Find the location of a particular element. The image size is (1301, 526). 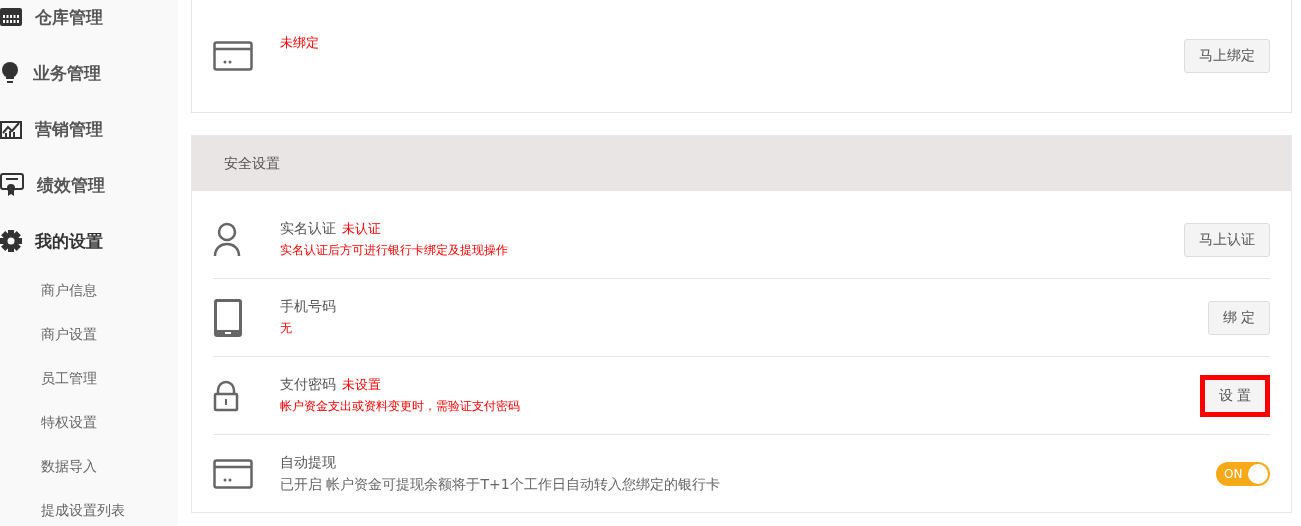

sidebar-item: 特权设置 is located at coordinates (89, 423).